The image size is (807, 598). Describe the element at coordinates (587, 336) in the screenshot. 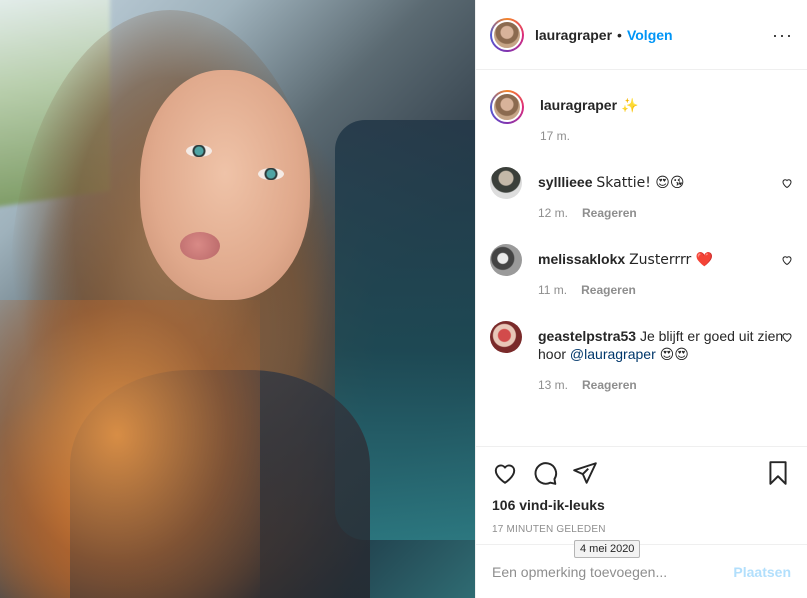

I see `comment-username: geastelpstra53` at that location.